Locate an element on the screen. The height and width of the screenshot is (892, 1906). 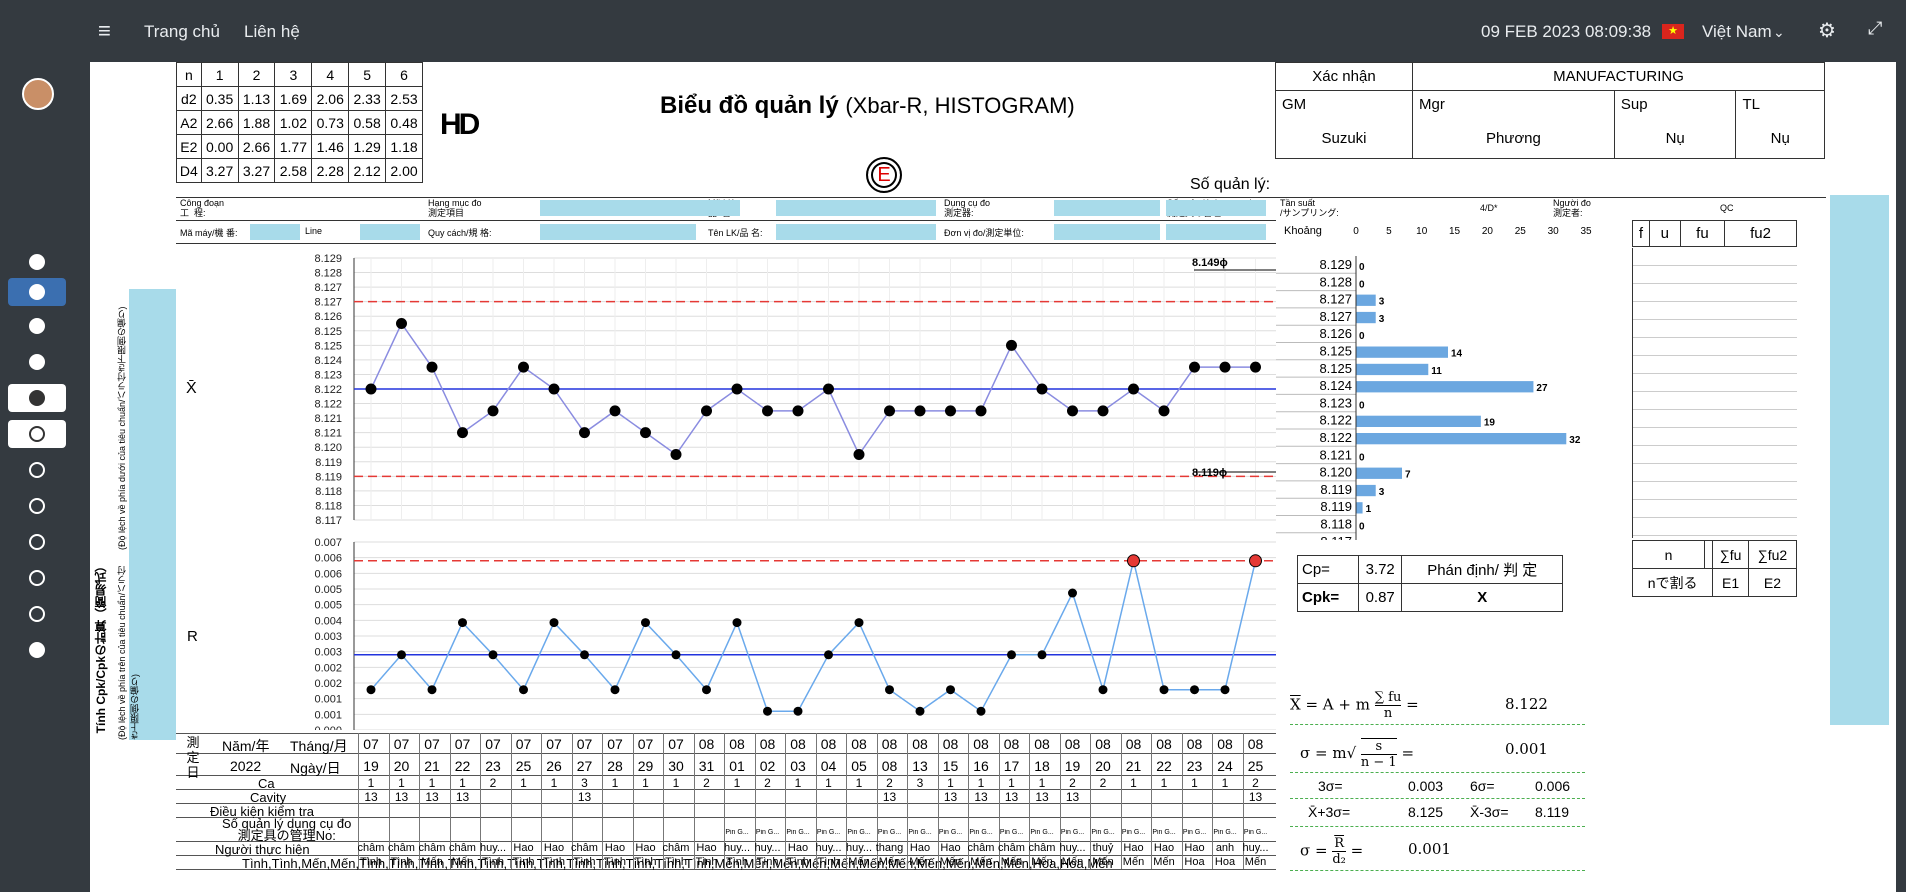
y-tick-label: 8.121 is located at coordinates (328, 434).